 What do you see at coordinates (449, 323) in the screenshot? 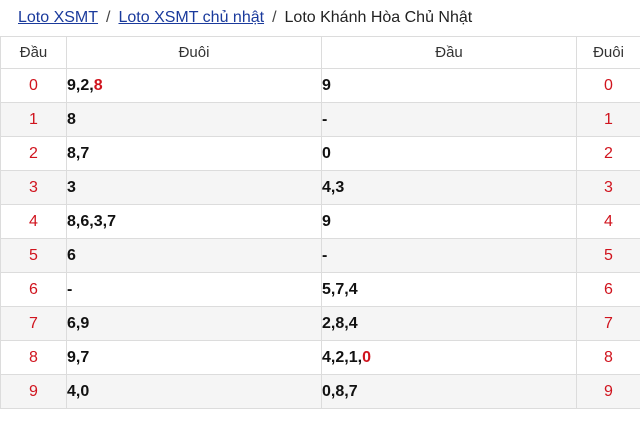
I see `row-dau-values: 2,8,4` at bounding box center [449, 323].